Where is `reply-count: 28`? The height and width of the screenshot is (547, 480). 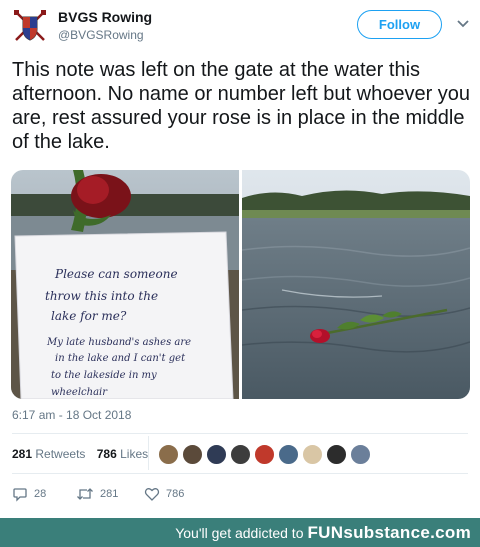
reply-count: 28 is located at coordinates (40, 494).